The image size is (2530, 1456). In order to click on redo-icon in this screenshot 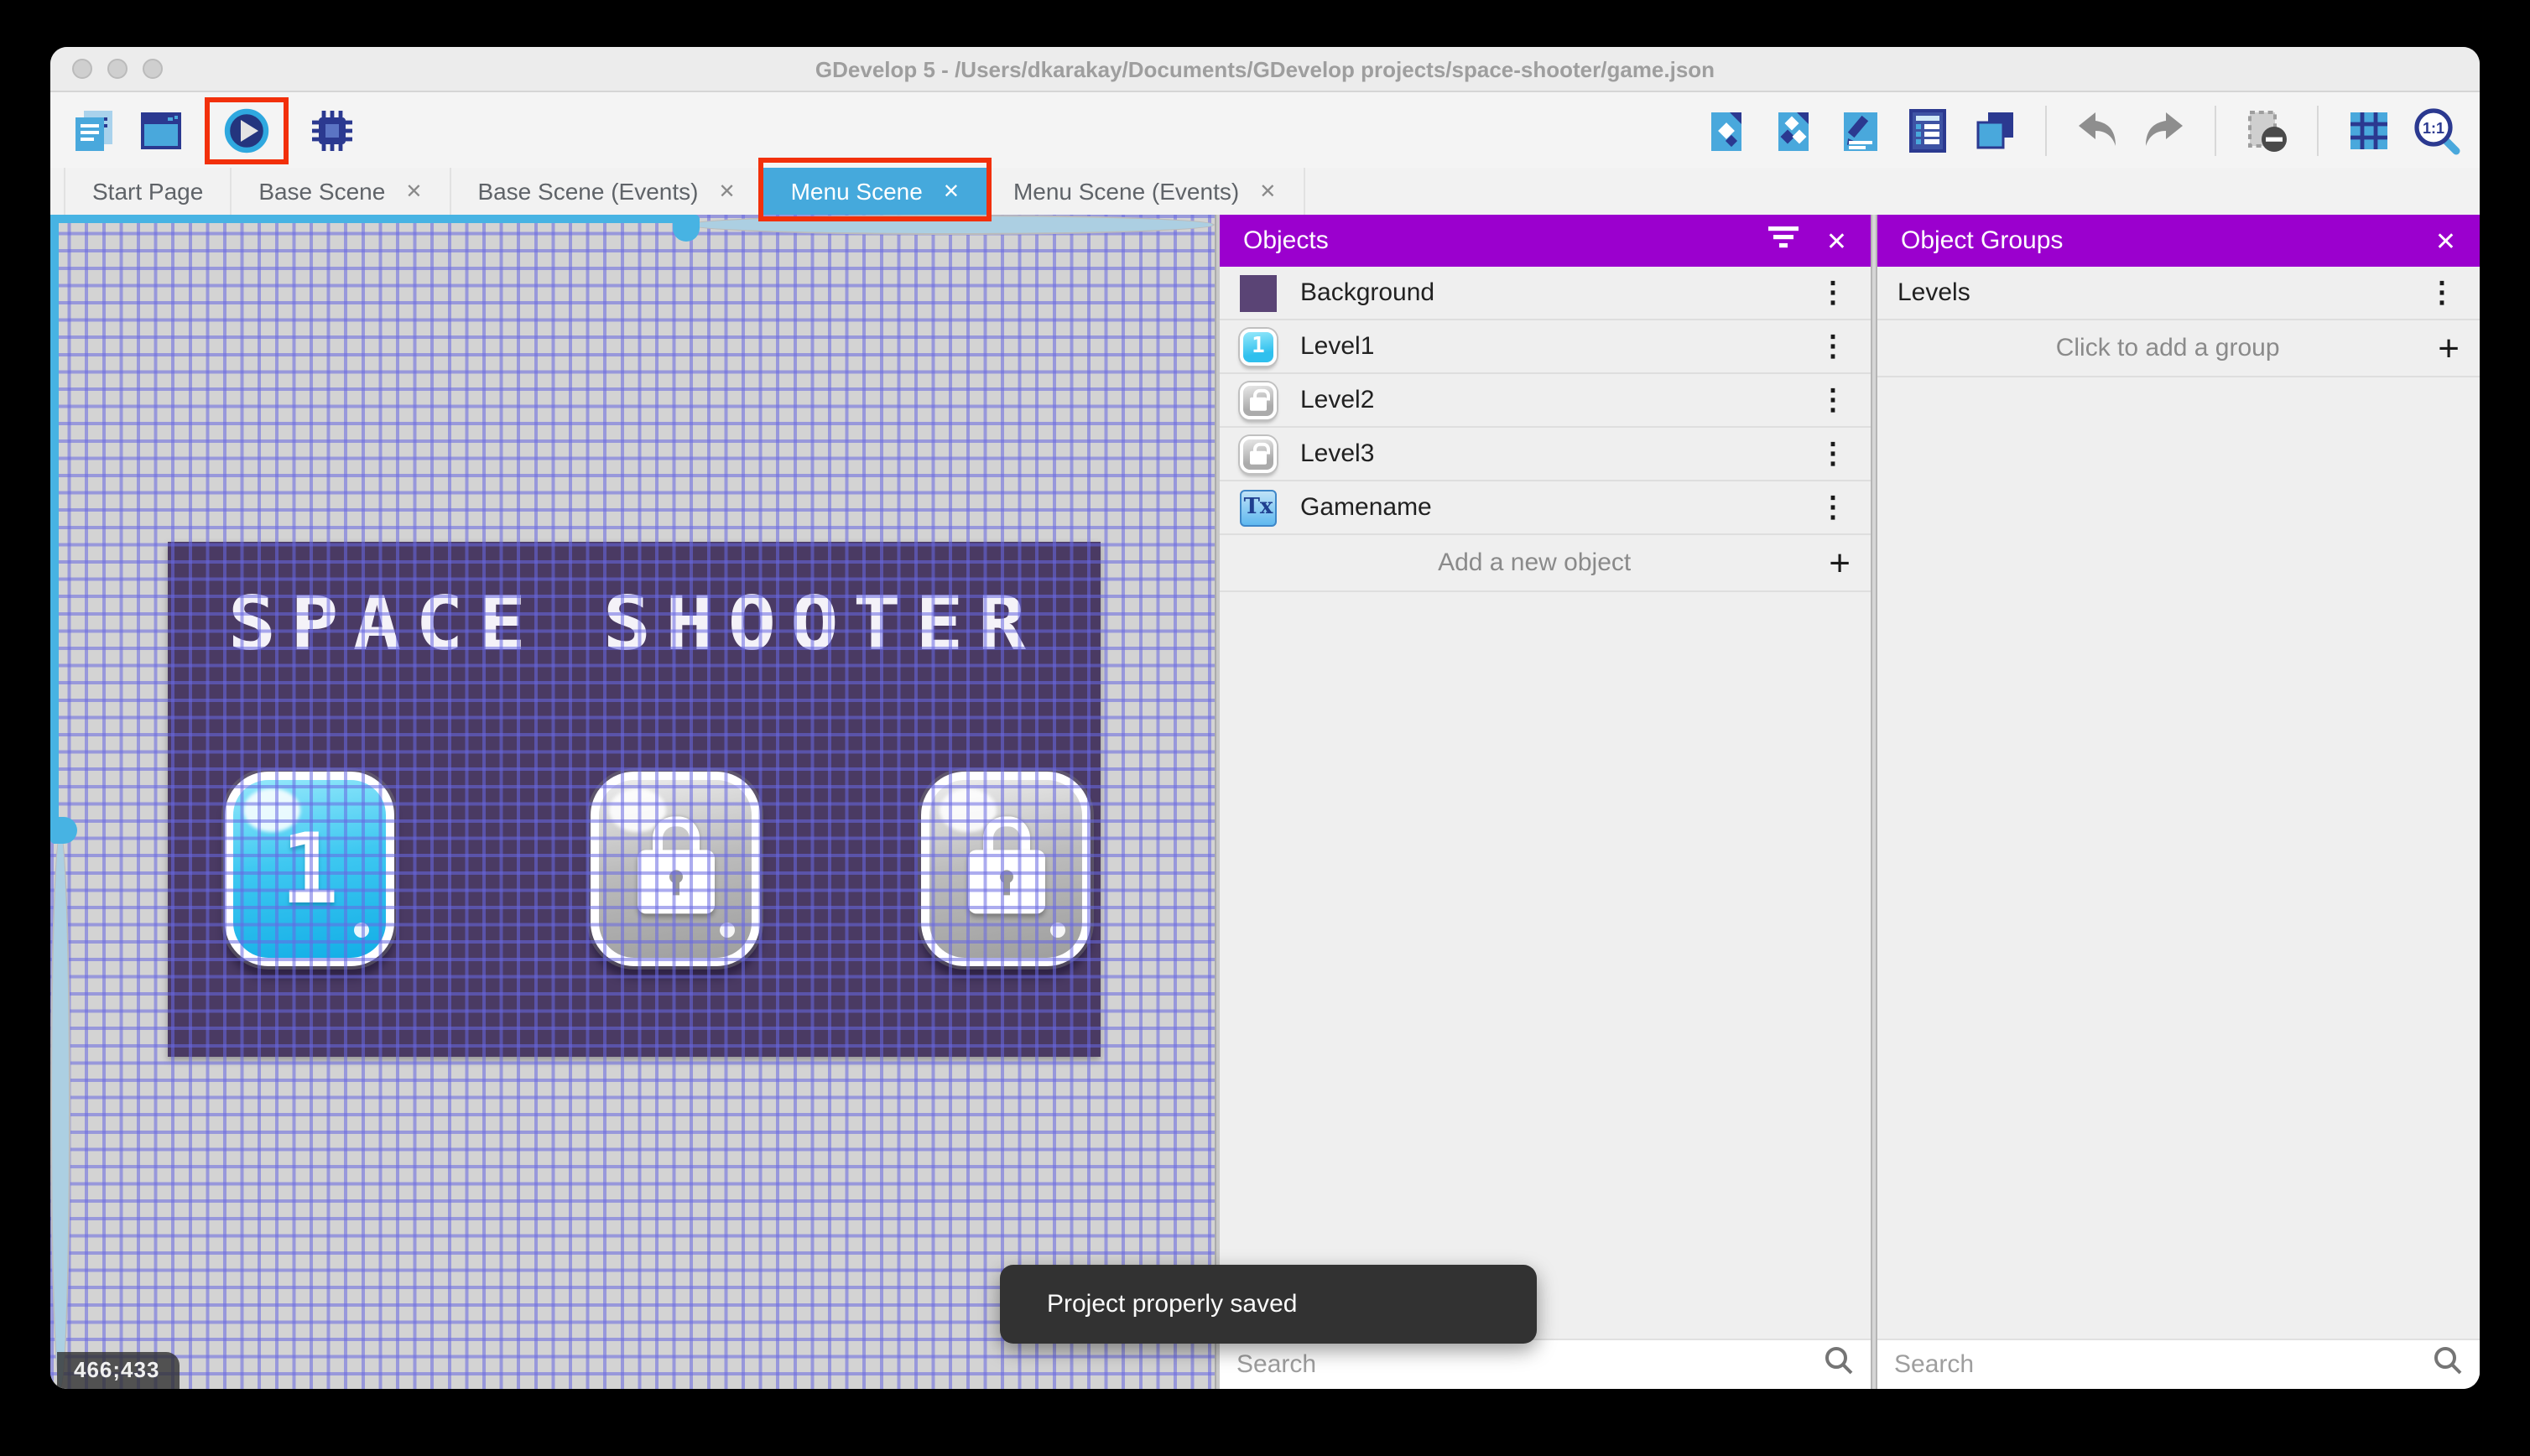, I will do `click(2164, 130)`.